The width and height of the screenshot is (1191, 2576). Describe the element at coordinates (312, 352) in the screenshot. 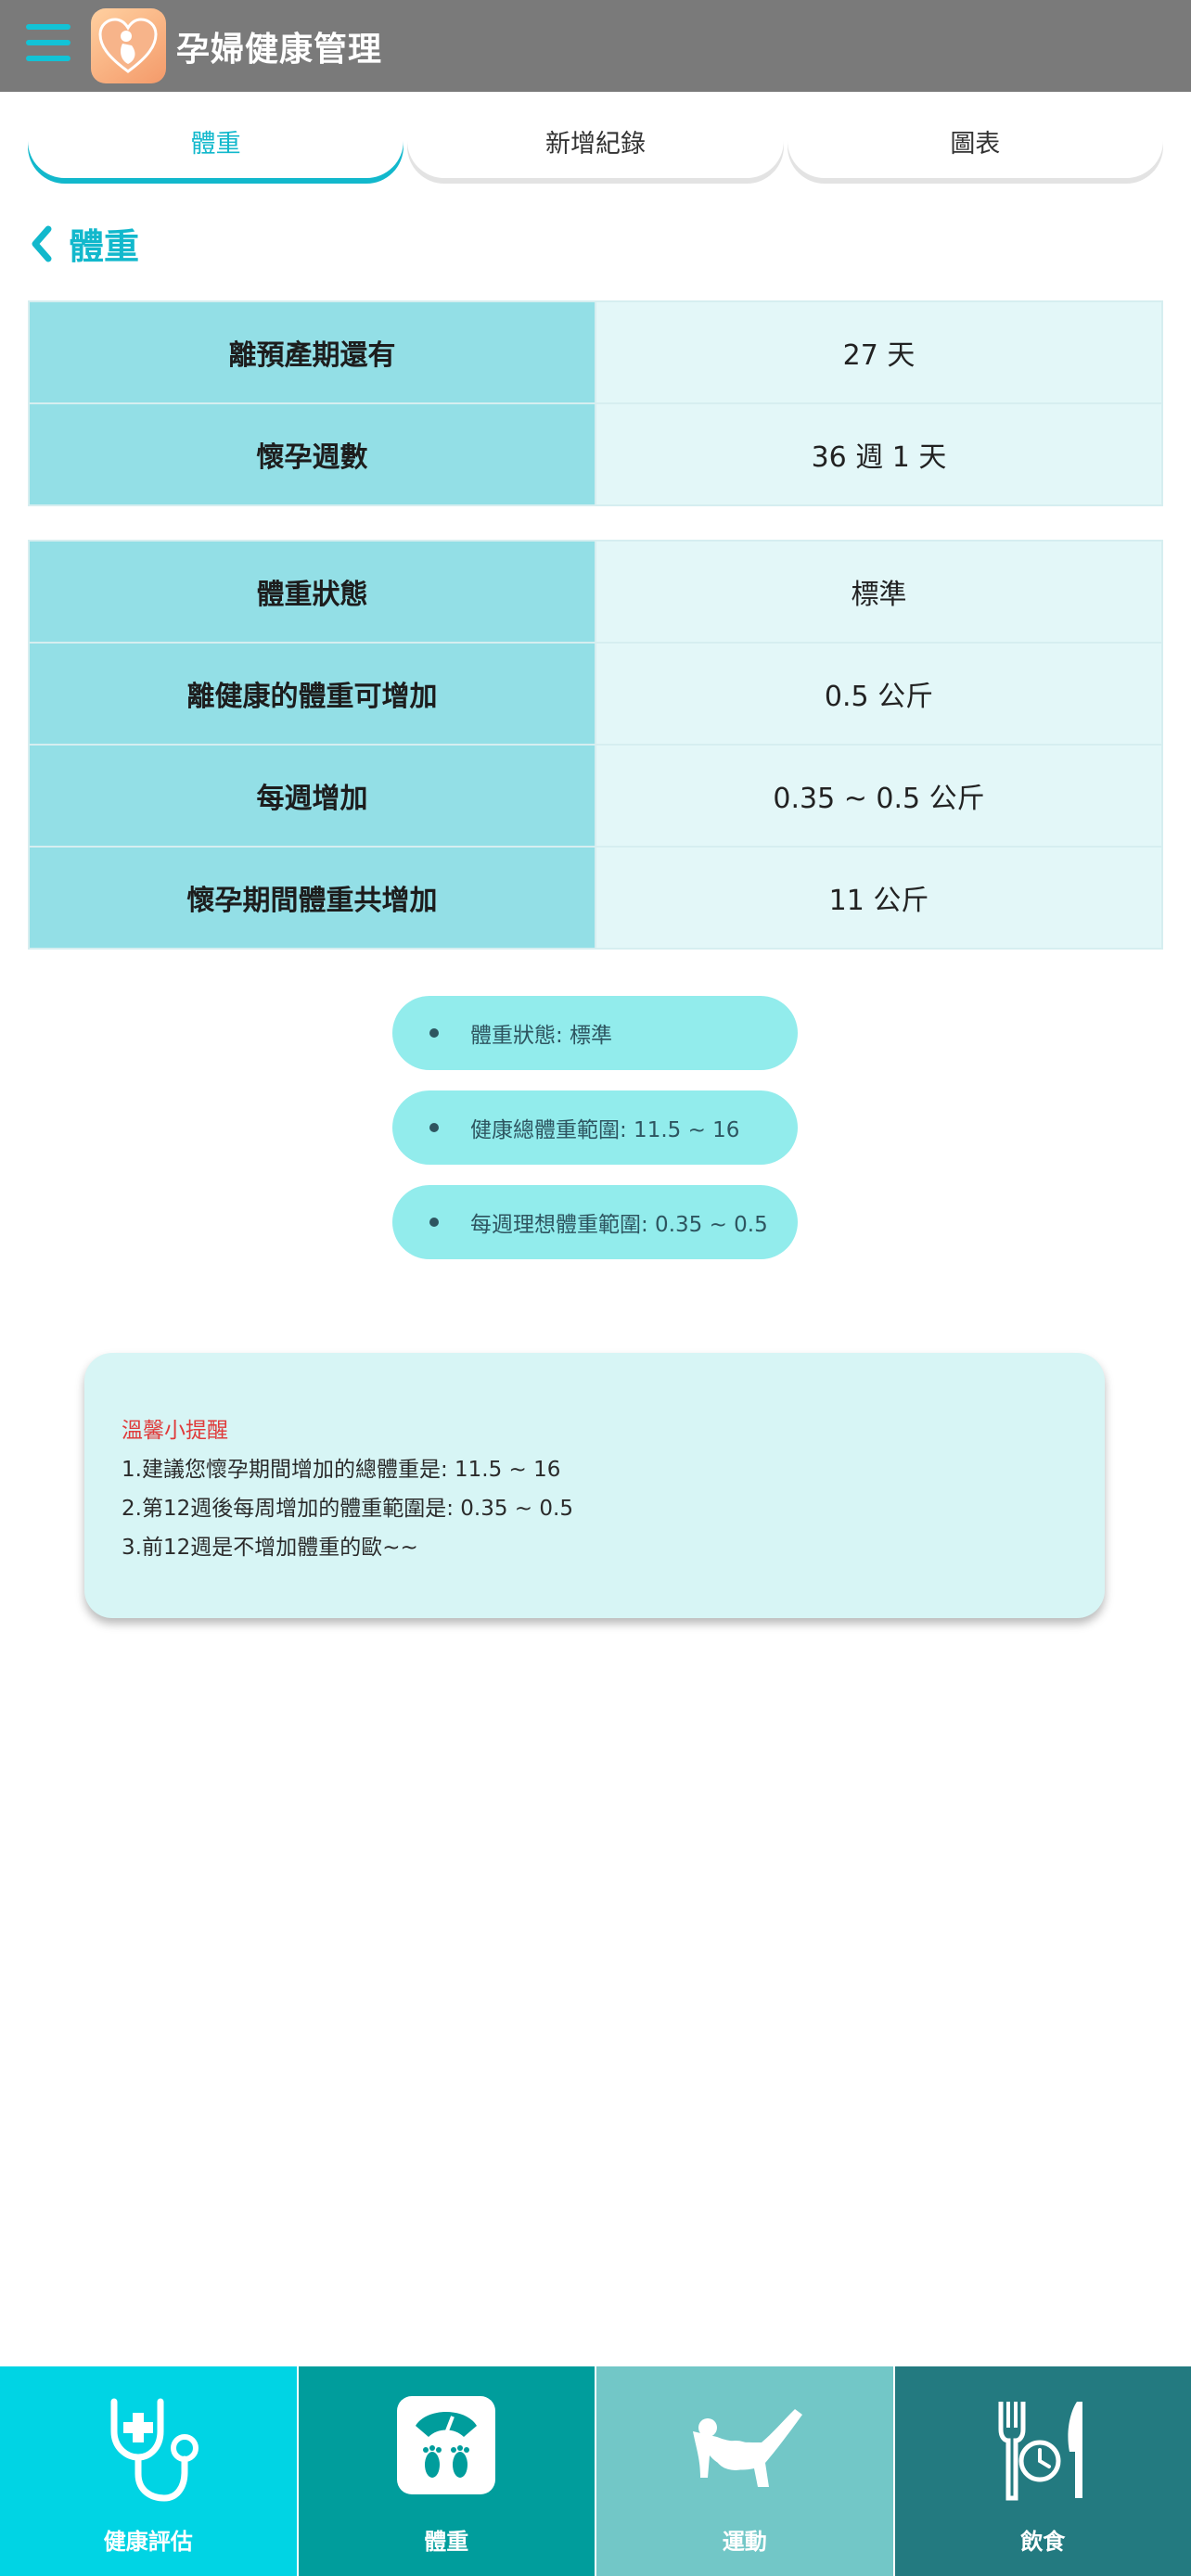

I see `row-label: 離預產期還有` at that location.